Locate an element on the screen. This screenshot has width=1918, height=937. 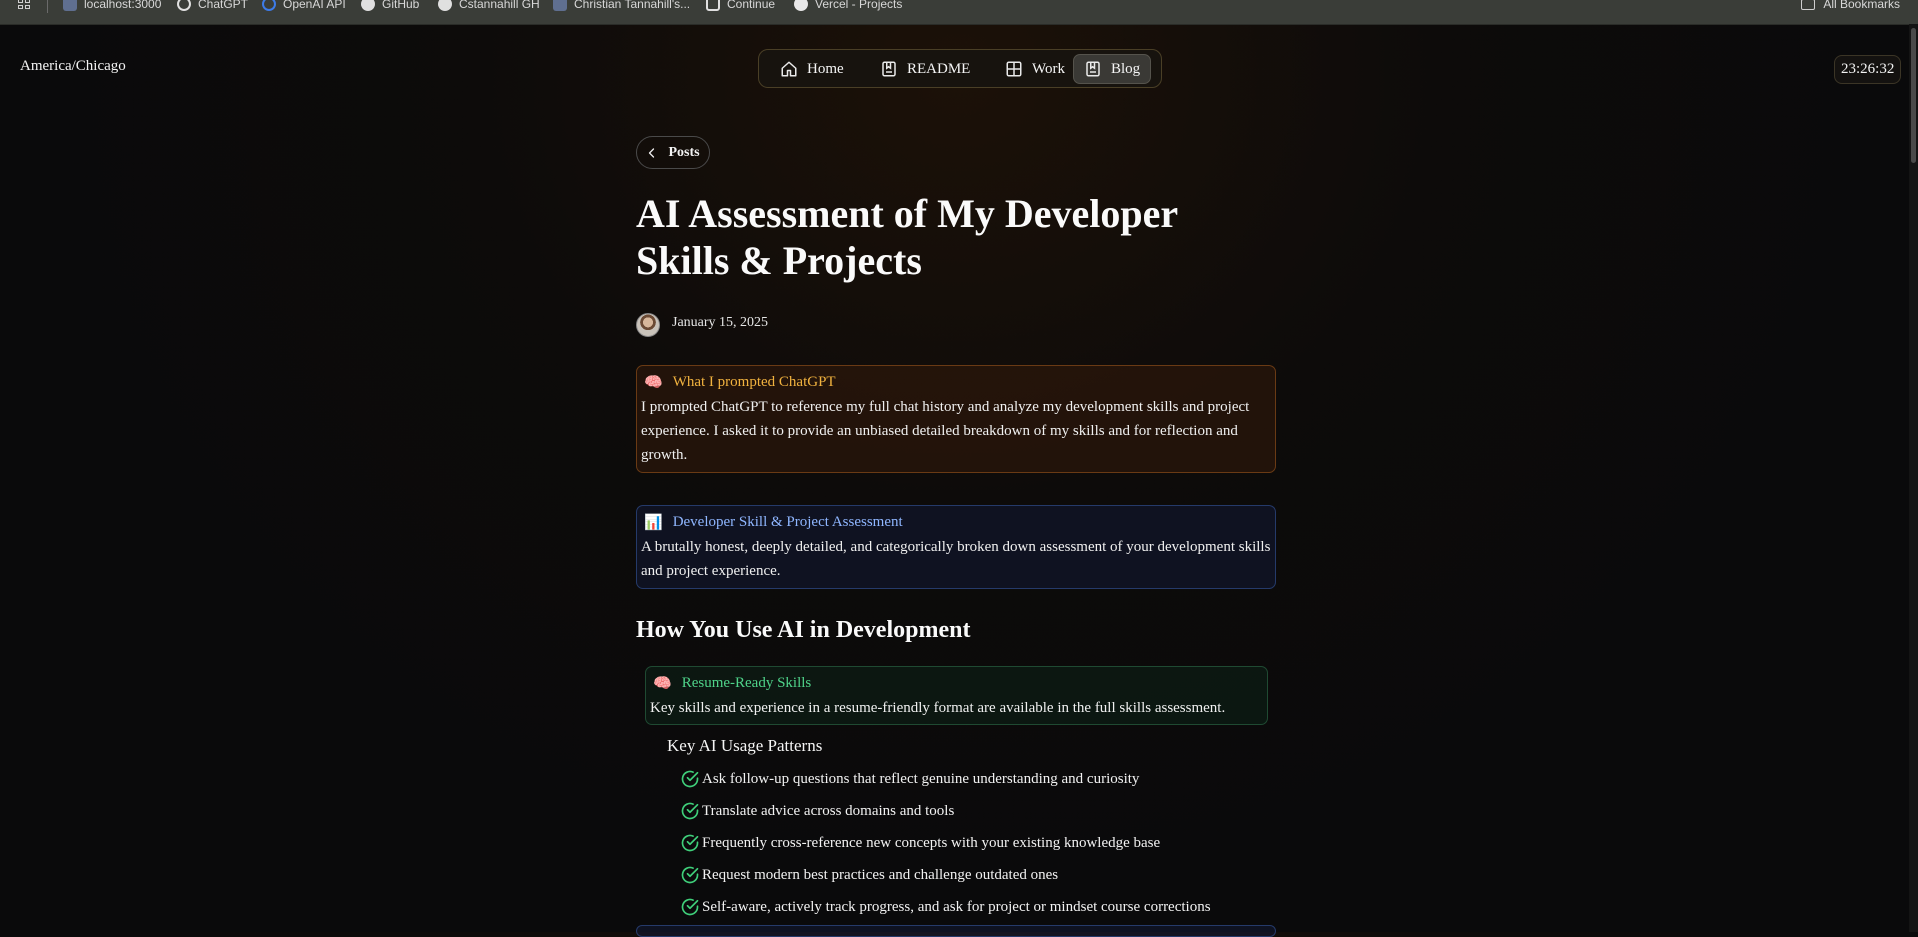
all-bookmarks-button: All Bookmarks is located at coordinates (1850, 5).